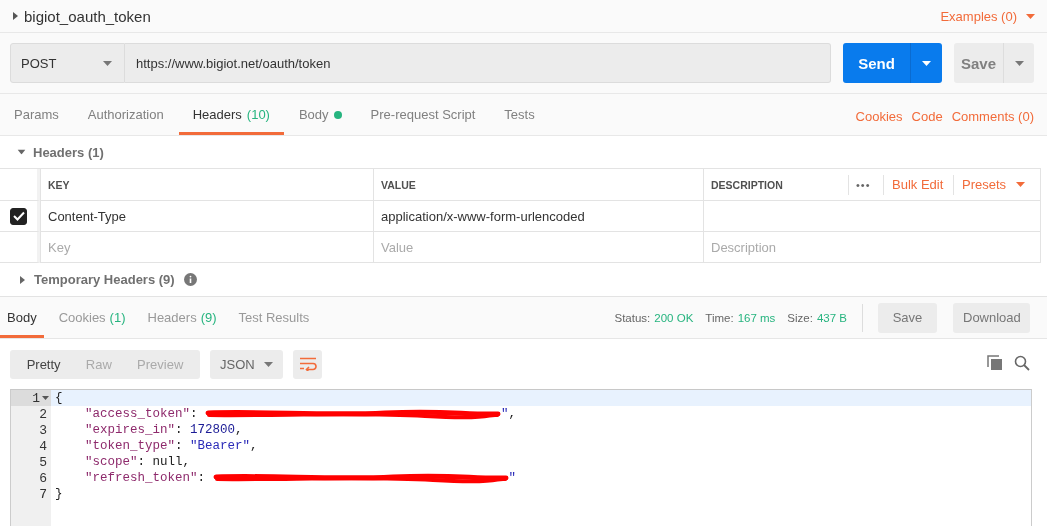  Describe the element at coordinates (130, 430) in the screenshot. I see `json-key: "expires_in"` at that location.